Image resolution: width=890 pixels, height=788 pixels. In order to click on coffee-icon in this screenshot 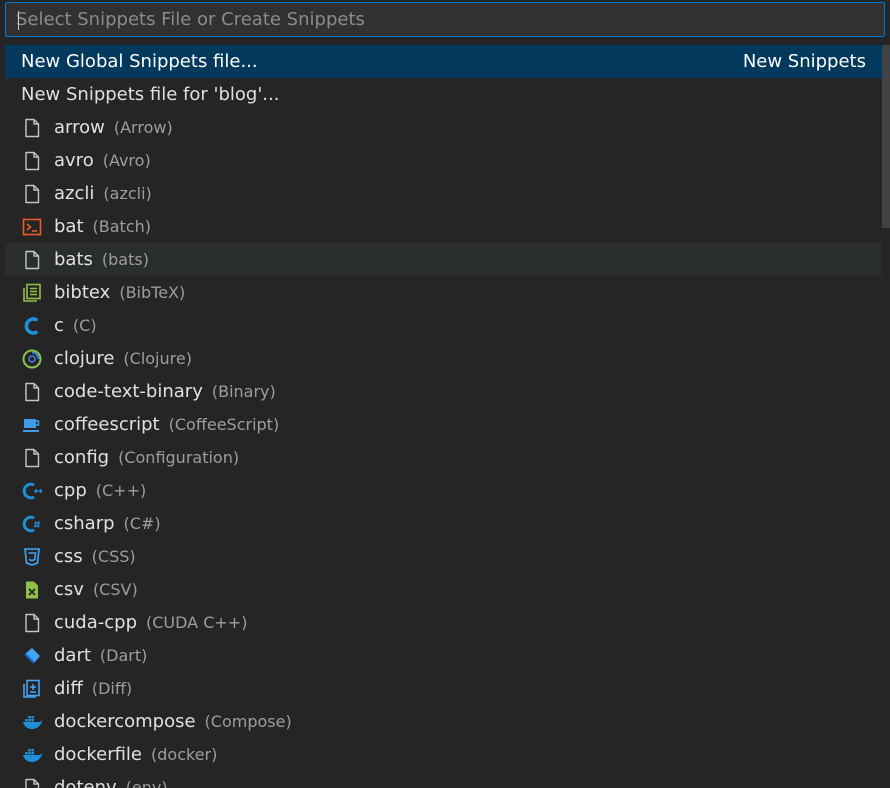, I will do `click(32, 425)`.